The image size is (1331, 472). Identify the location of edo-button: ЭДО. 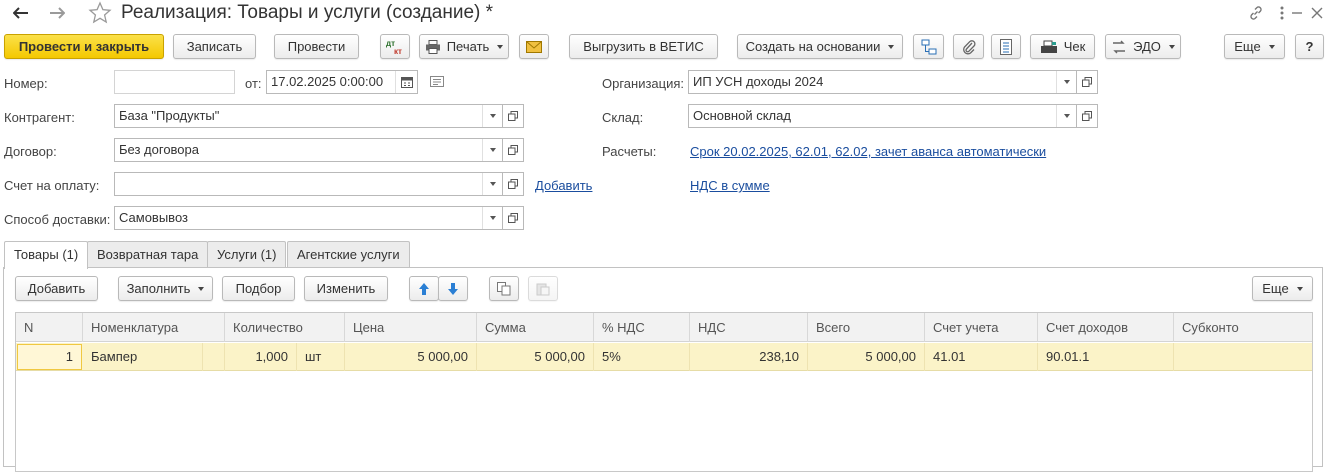
(1143, 46).